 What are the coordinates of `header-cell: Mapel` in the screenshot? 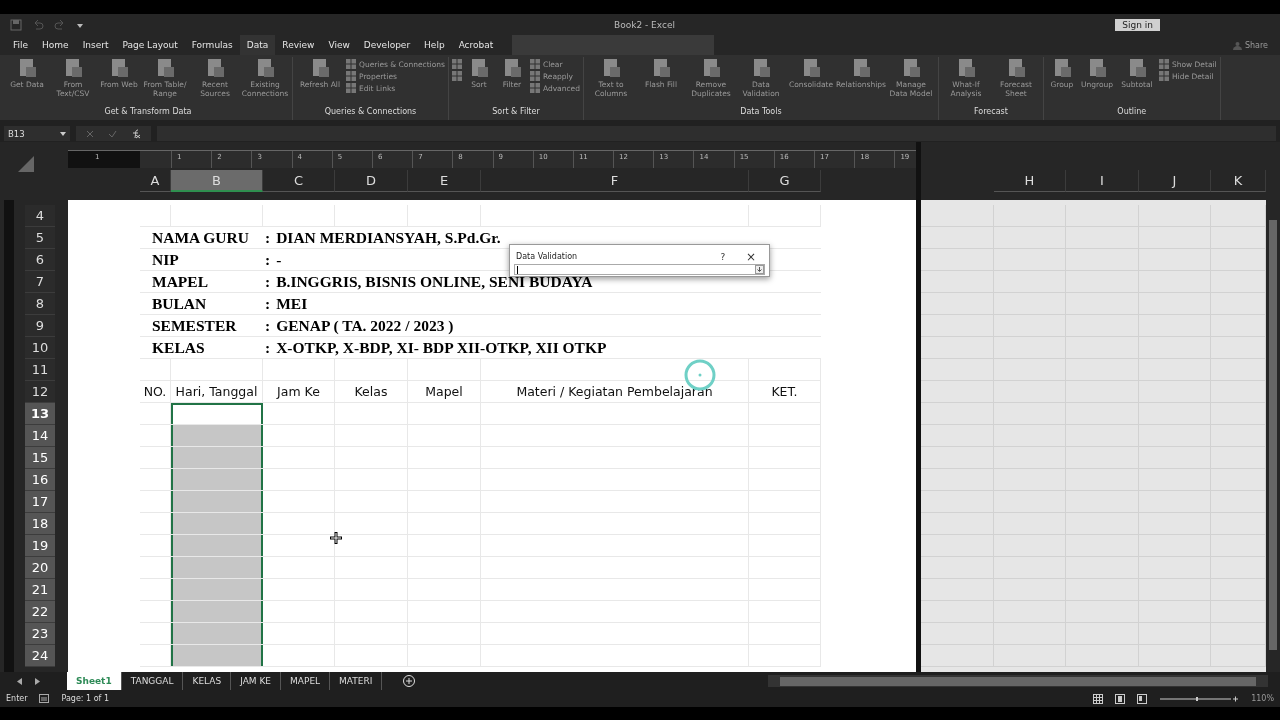 It's located at (444, 391).